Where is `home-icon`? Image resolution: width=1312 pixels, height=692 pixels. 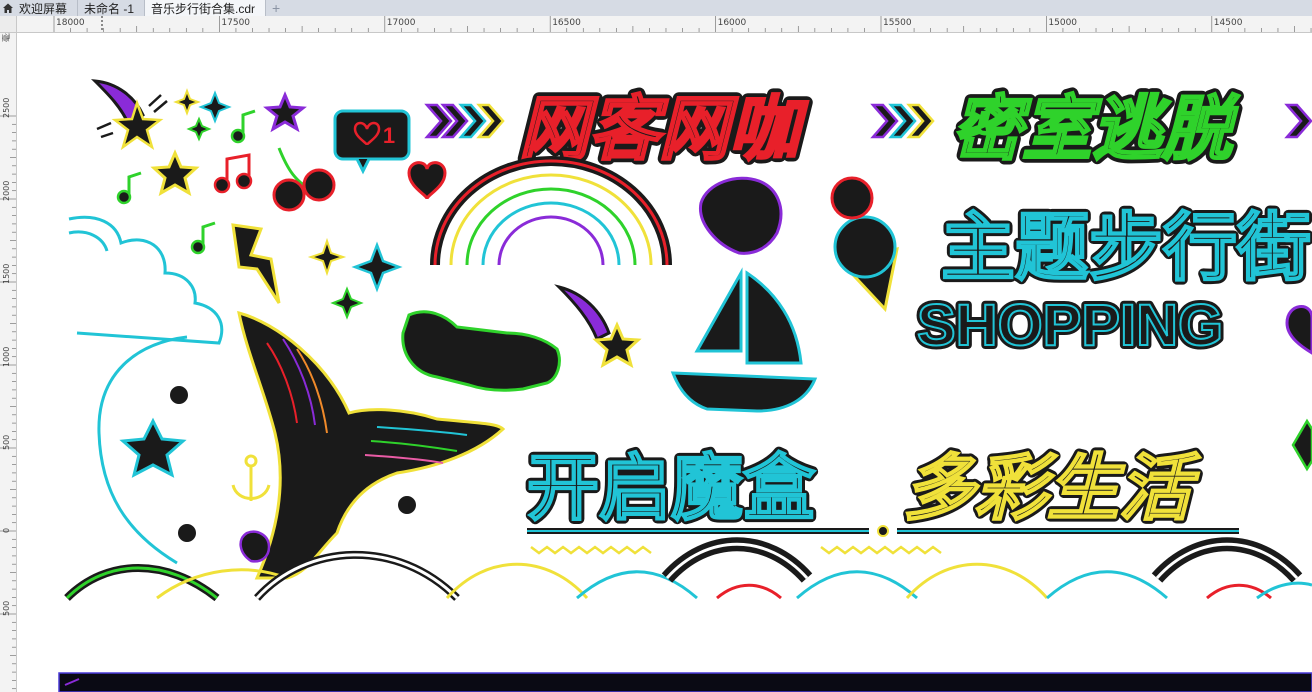
home-icon is located at coordinates (8, 8).